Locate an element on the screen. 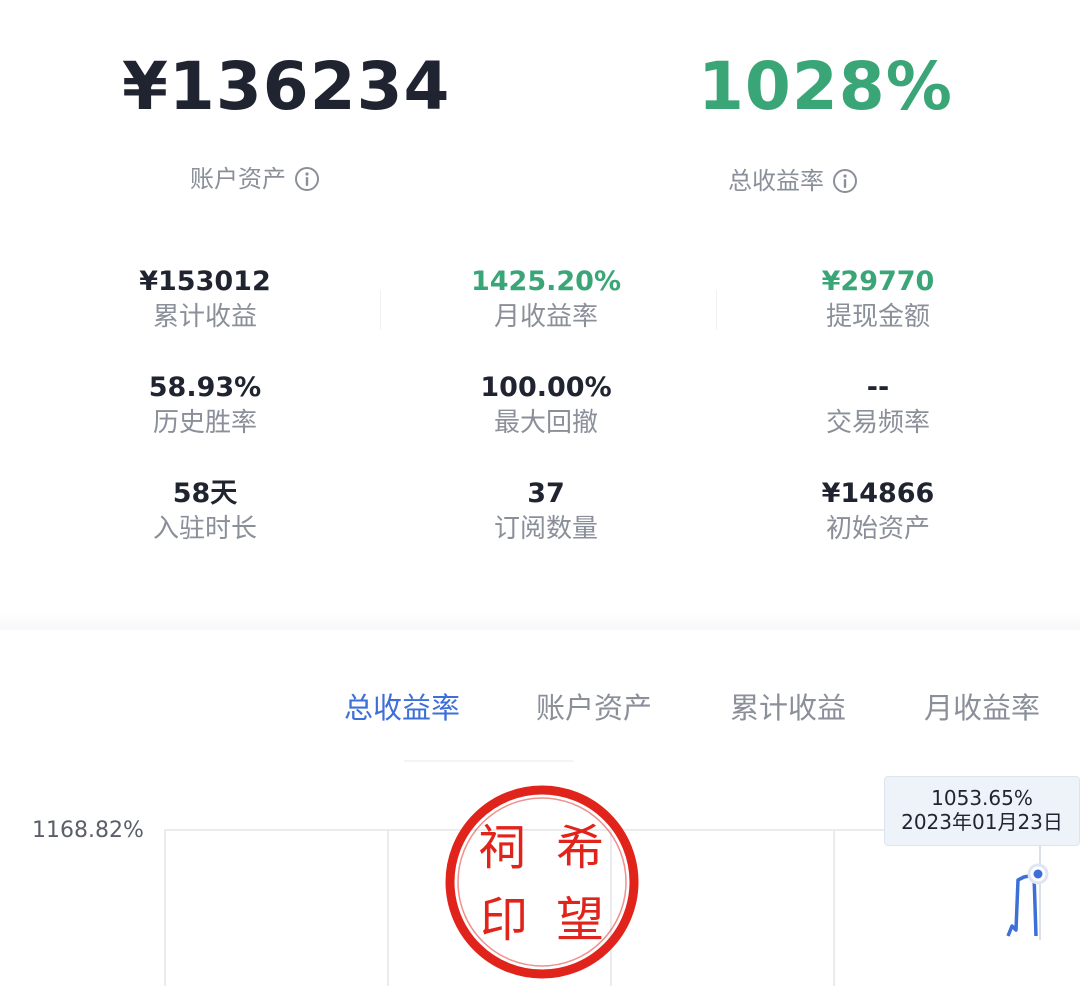  tab-underline is located at coordinates (489, 761).